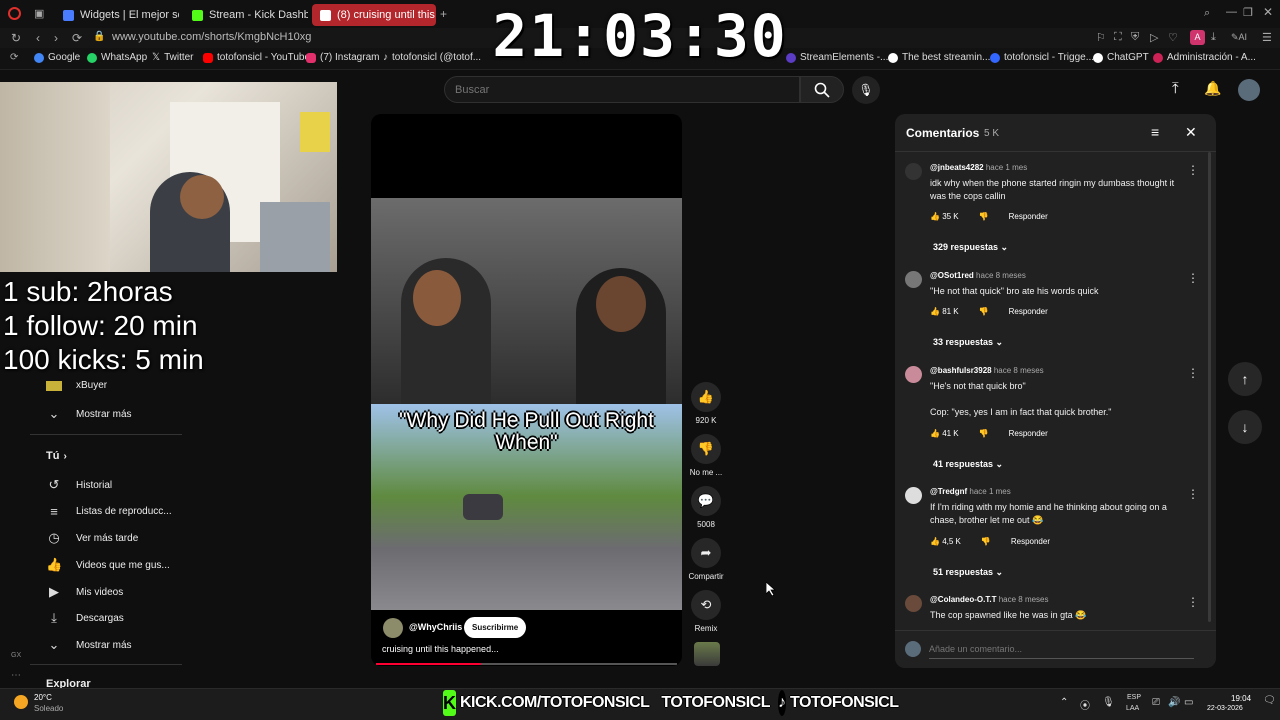 The height and width of the screenshot is (720, 1280). Describe the element at coordinates (945, 541) in the screenshot. I see `thumb-up-icon: 👍 4,5 K` at that location.